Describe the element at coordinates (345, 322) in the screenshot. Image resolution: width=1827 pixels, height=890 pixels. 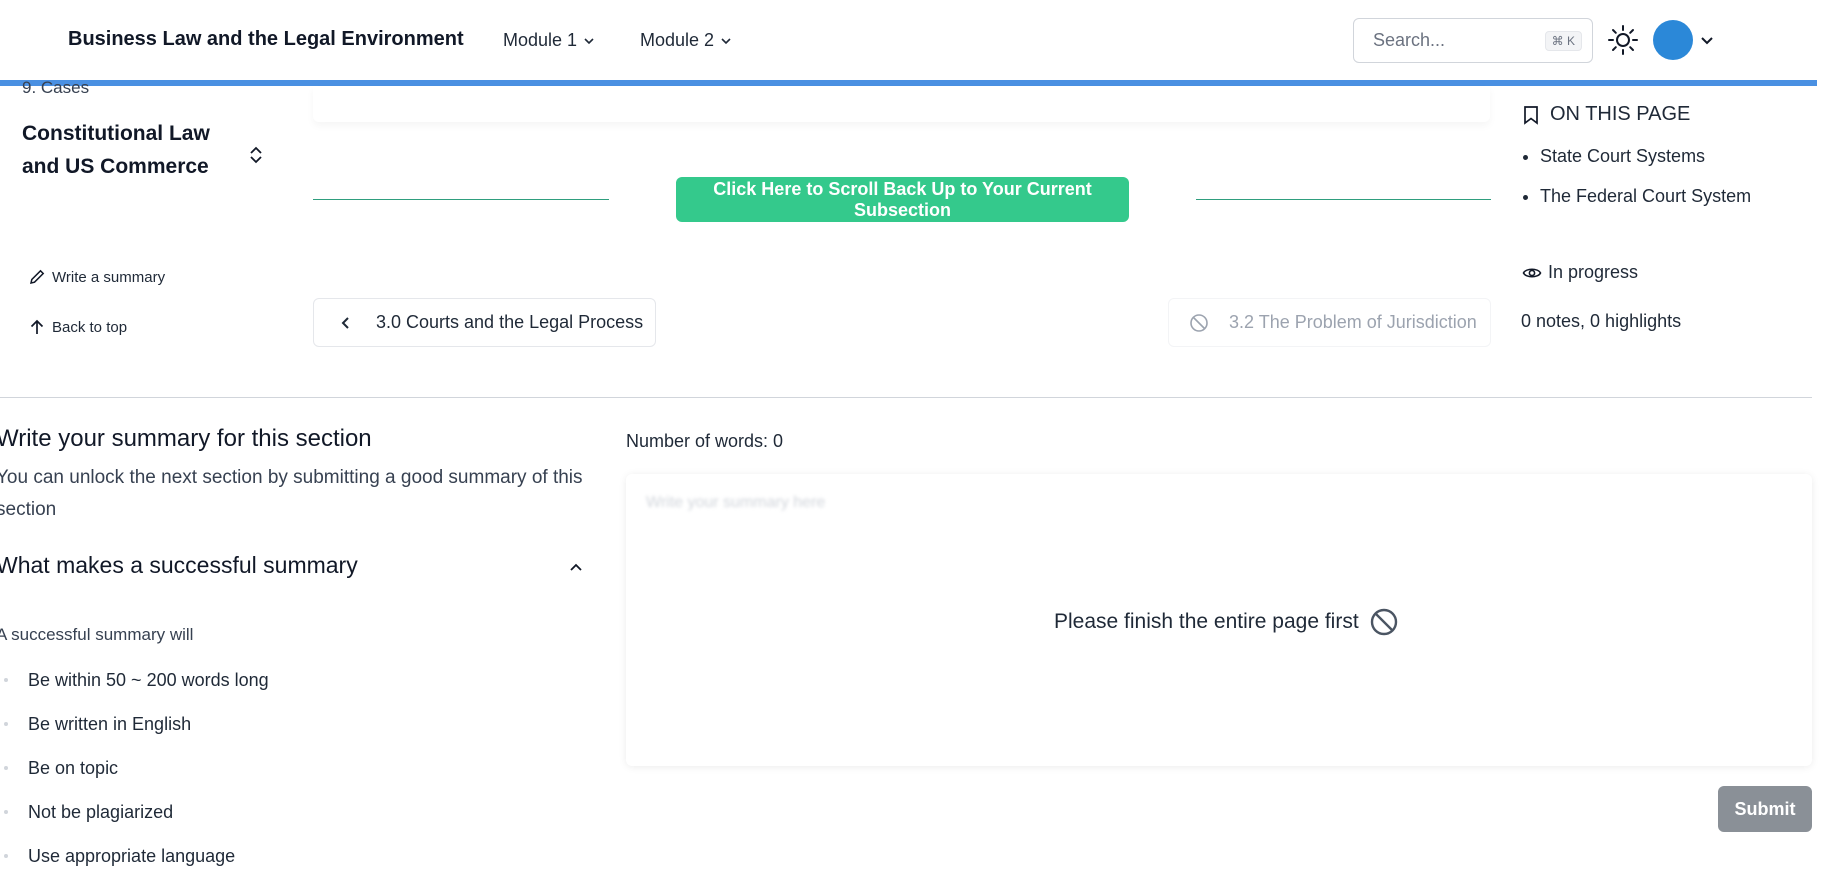
I see `chevron-left-icon` at that location.